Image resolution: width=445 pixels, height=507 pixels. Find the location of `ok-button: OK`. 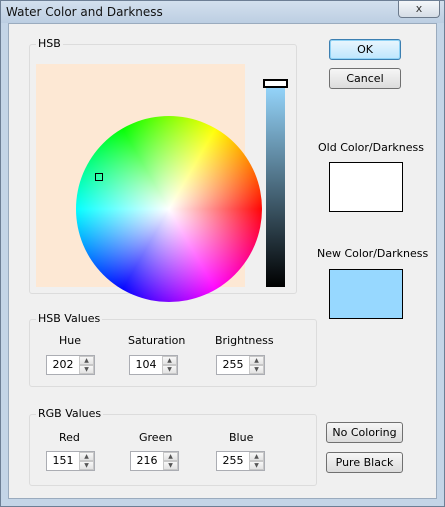

ok-button: OK is located at coordinates (365, 49).